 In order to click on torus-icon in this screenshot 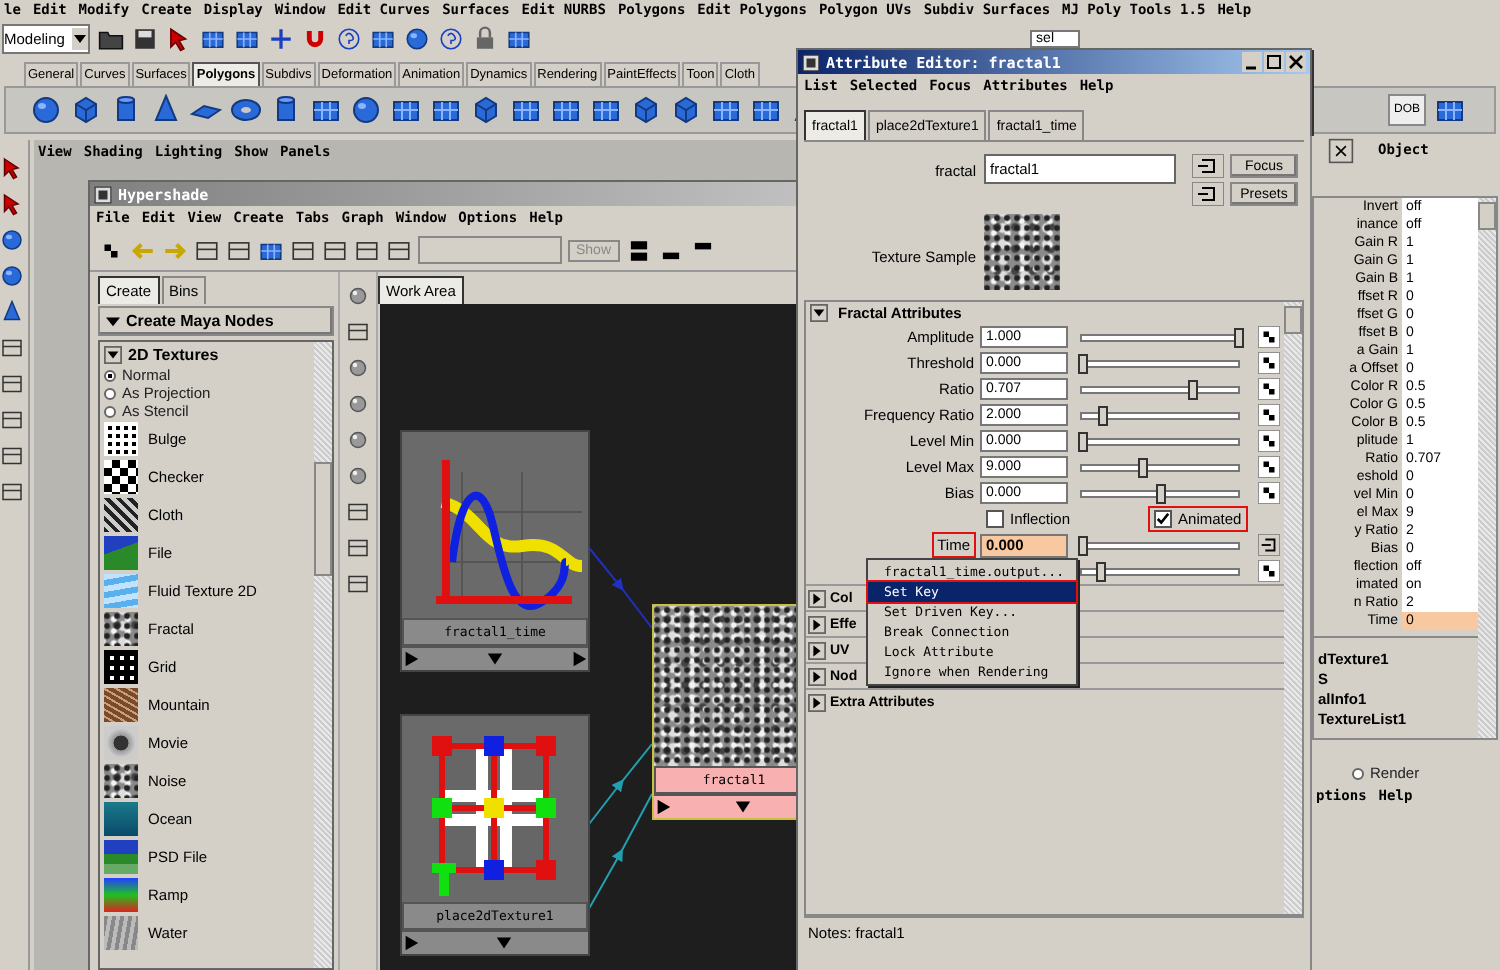, I will do `click(246, 110)`.